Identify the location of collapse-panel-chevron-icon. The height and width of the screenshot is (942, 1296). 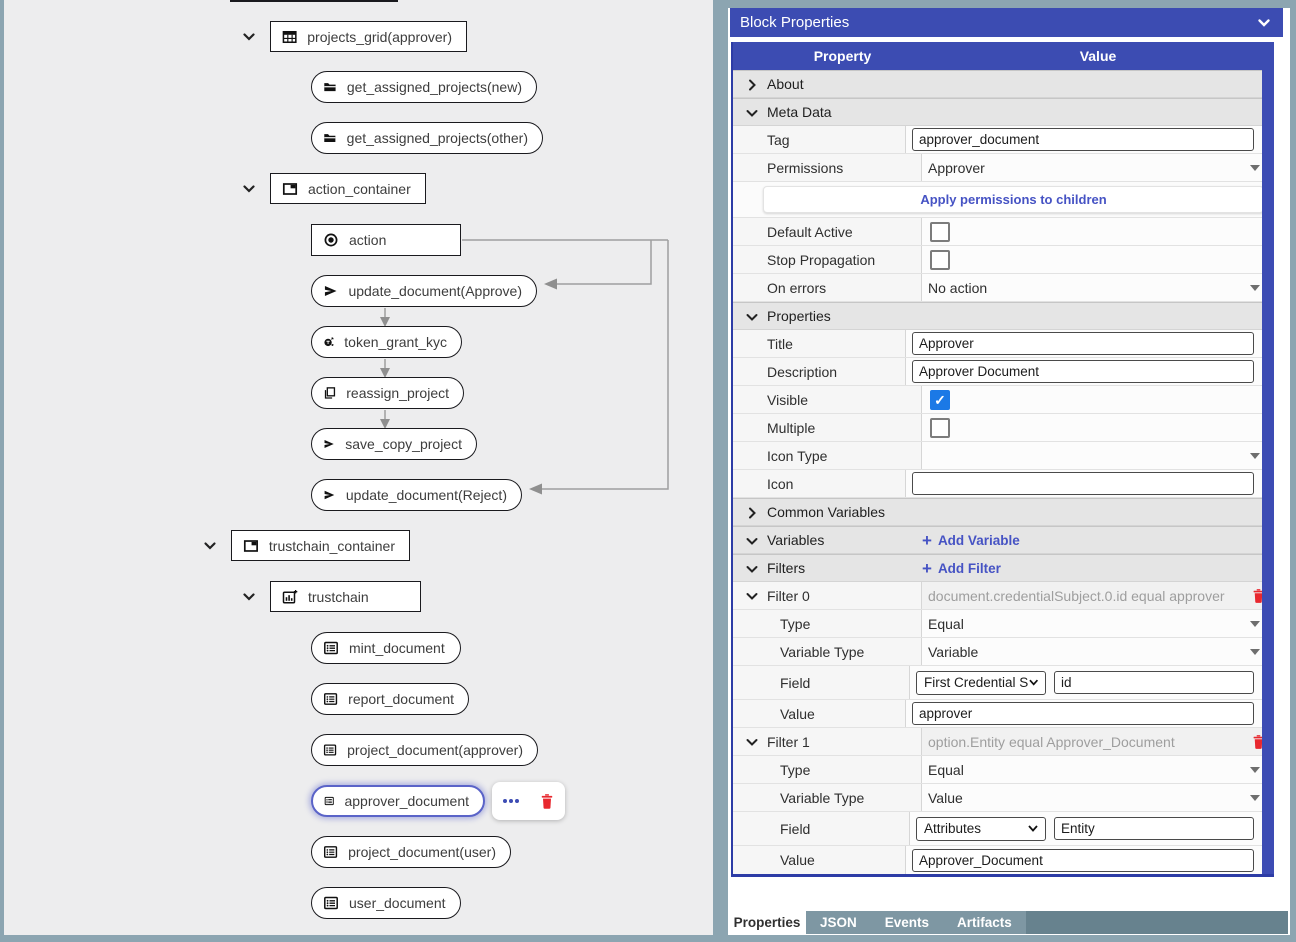
(1264, 23).